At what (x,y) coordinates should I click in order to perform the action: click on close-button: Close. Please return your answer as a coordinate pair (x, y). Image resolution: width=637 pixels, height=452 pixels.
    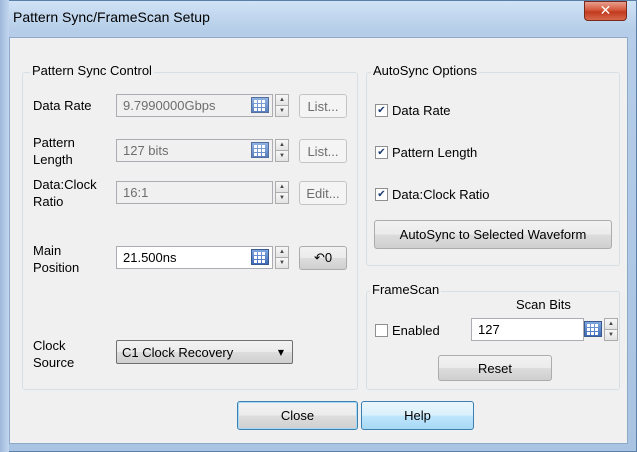
    Looking at the image, I should click on (297, 415).